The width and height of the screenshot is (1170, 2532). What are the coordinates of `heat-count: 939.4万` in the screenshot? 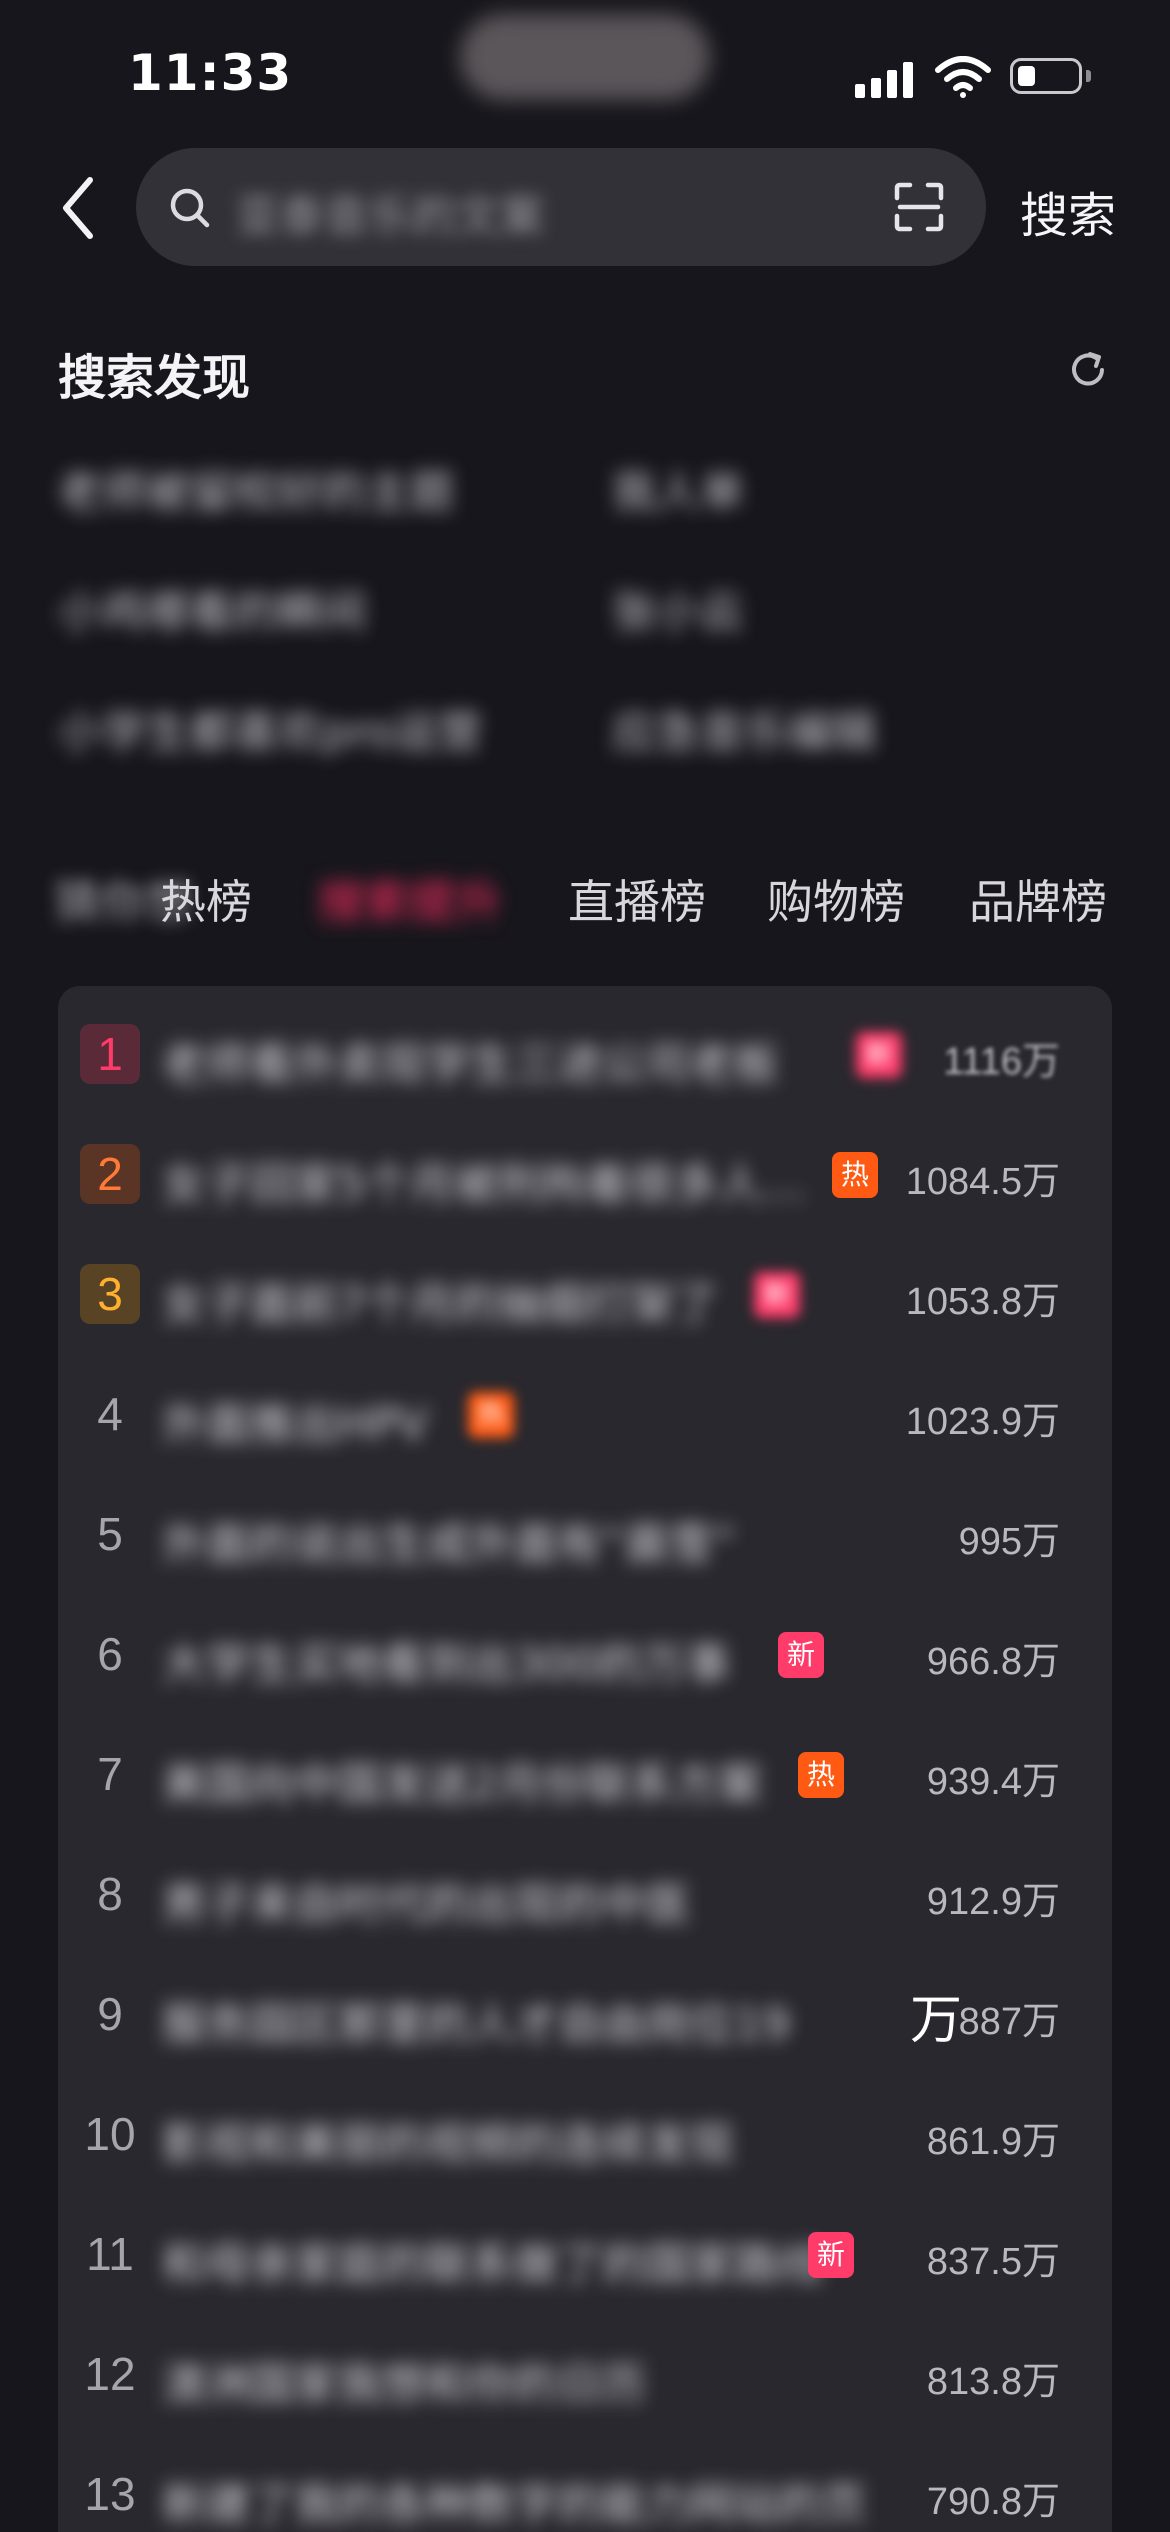 It's located at (993, 1782).